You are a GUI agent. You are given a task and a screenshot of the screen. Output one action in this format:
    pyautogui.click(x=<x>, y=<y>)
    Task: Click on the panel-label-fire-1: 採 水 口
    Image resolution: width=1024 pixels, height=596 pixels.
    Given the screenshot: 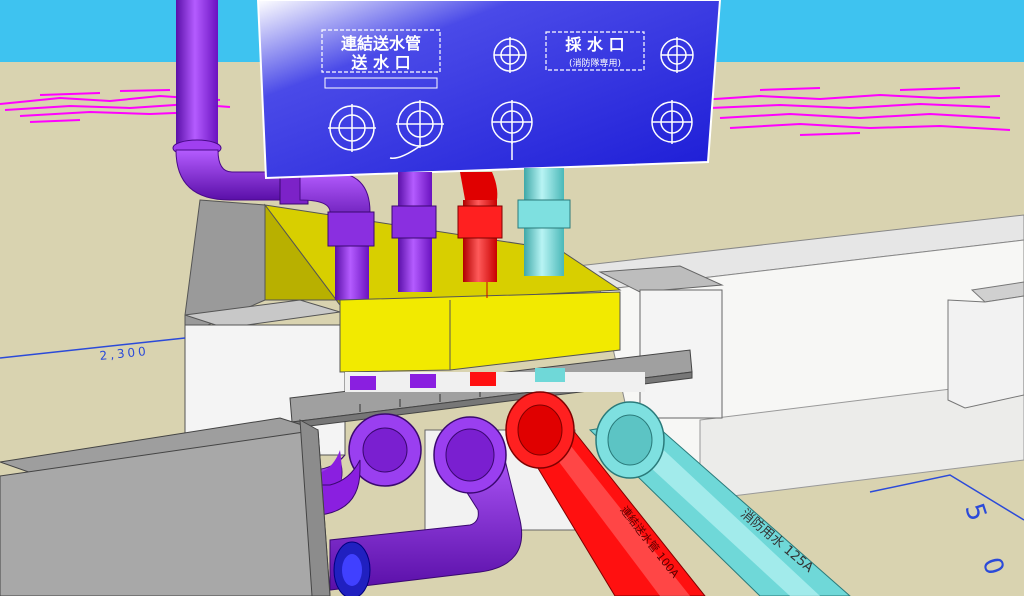 What is the action you would take?
    pyautogui.click(x=594, y=44)
    